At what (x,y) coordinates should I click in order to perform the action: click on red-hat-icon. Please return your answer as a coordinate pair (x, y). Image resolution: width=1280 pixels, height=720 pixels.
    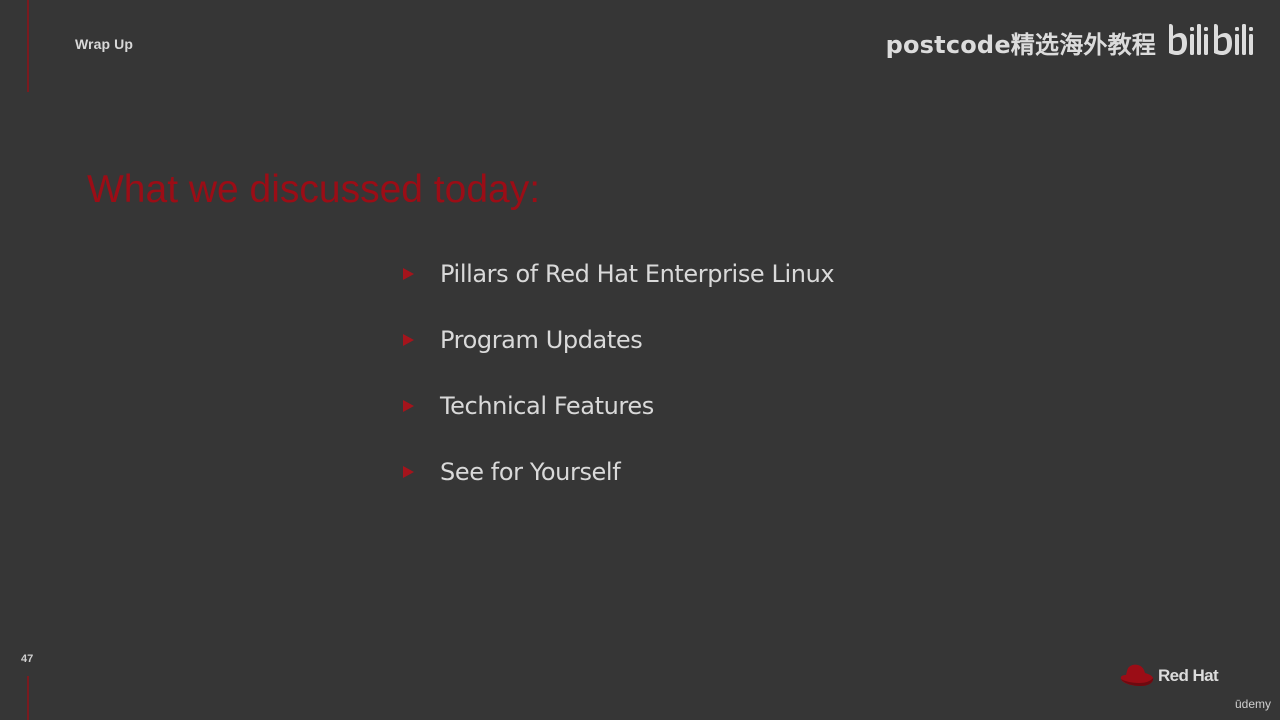
    Looking at the image, I should click on (1137, 675).